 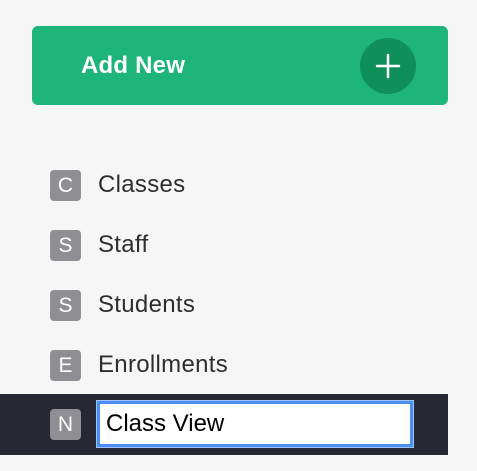 What do you see at coordinates (240, 65) in the screenshot?
I see `add-new-button: Add New` at bounding box center [240, 65].